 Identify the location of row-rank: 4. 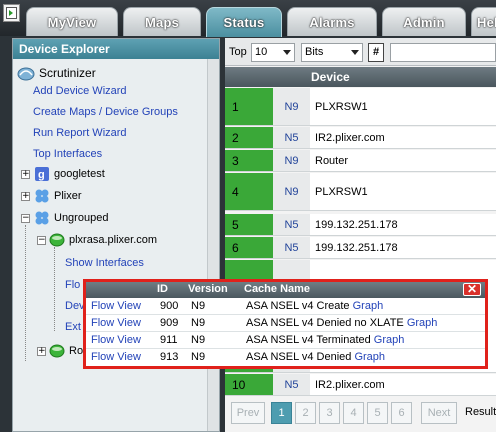
(249, 191).